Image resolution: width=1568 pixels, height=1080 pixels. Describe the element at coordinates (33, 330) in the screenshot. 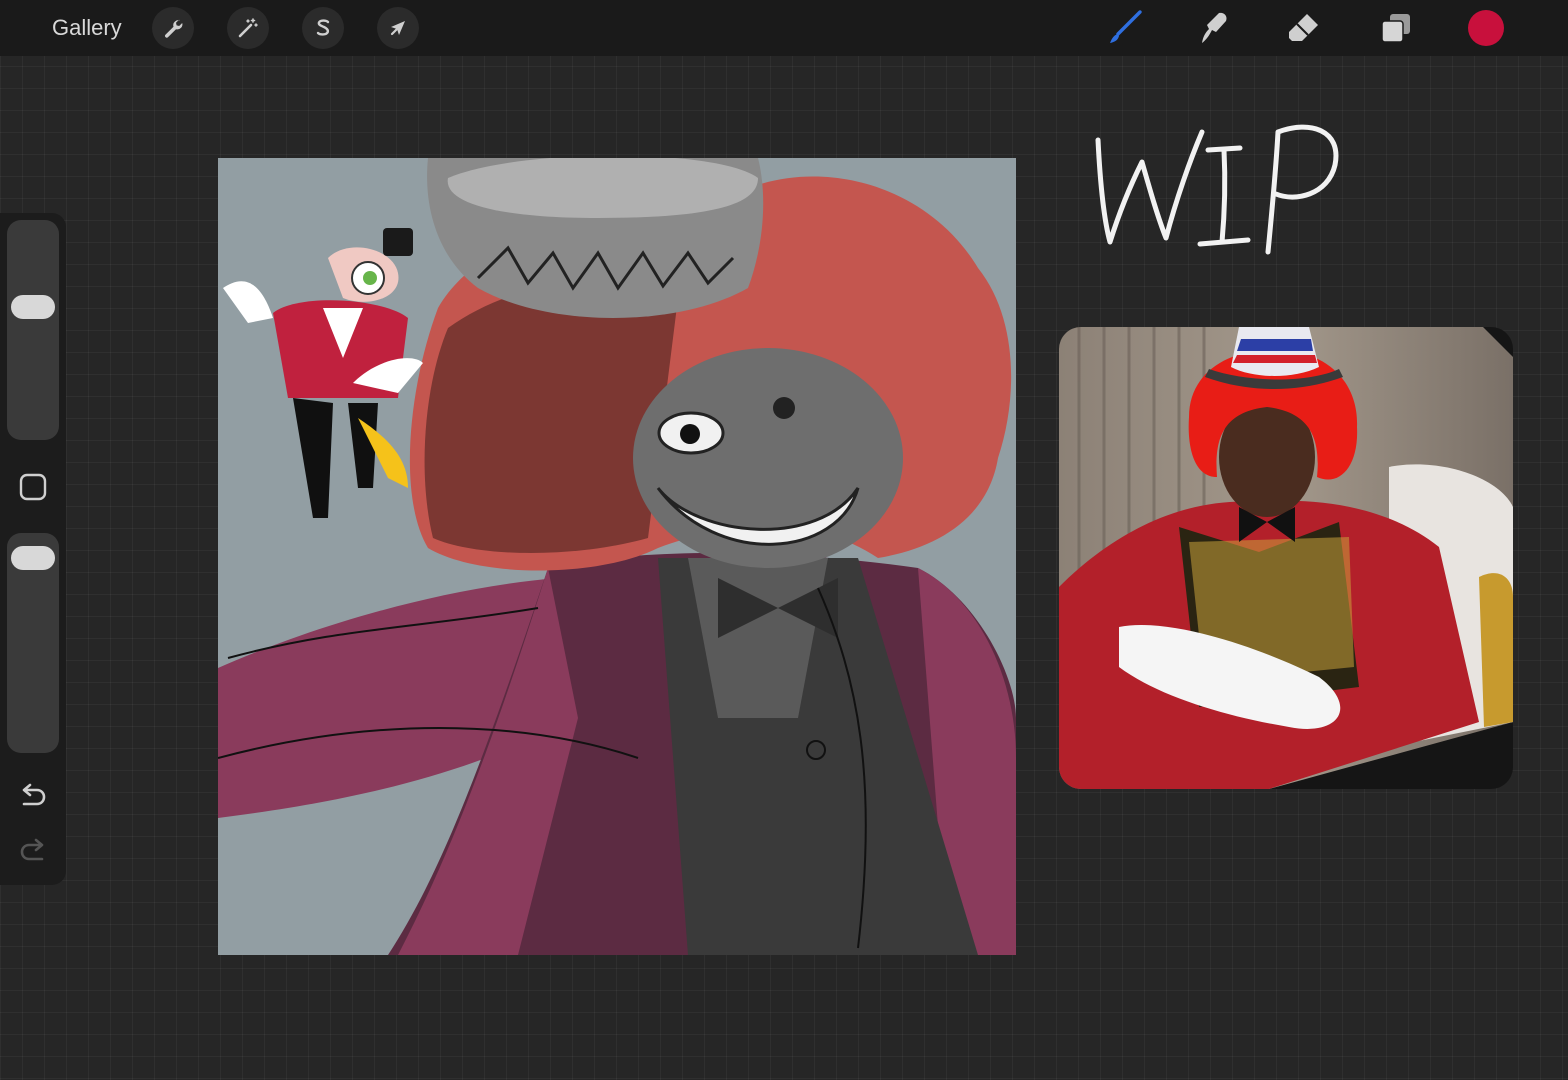

I see `brush-size-slider` at that location.